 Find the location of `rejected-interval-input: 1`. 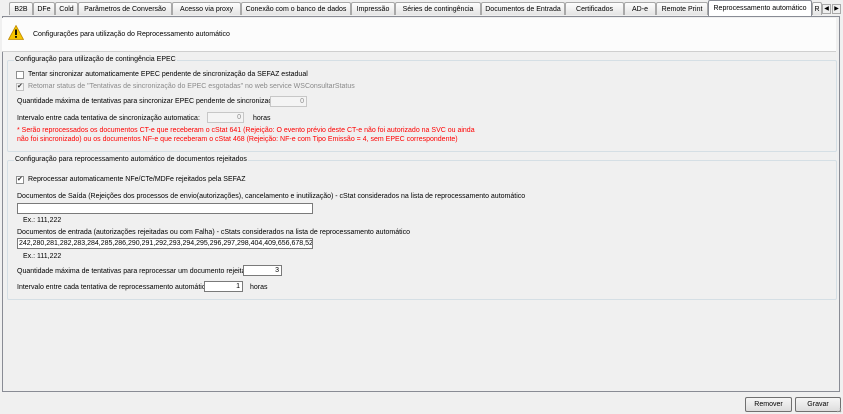

rejected-interval-input: 1 is located at coordinates (223, 286).